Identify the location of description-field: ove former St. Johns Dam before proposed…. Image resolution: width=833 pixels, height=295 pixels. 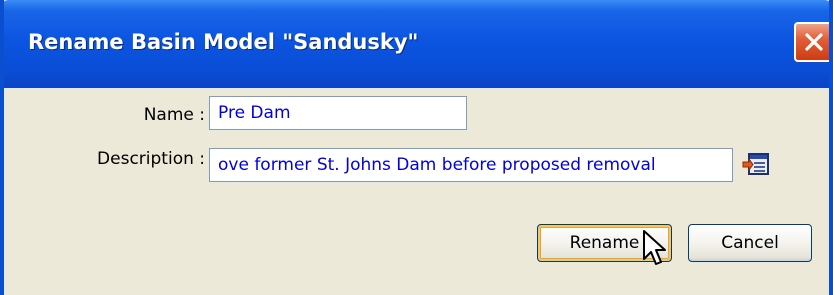
(471, 165).